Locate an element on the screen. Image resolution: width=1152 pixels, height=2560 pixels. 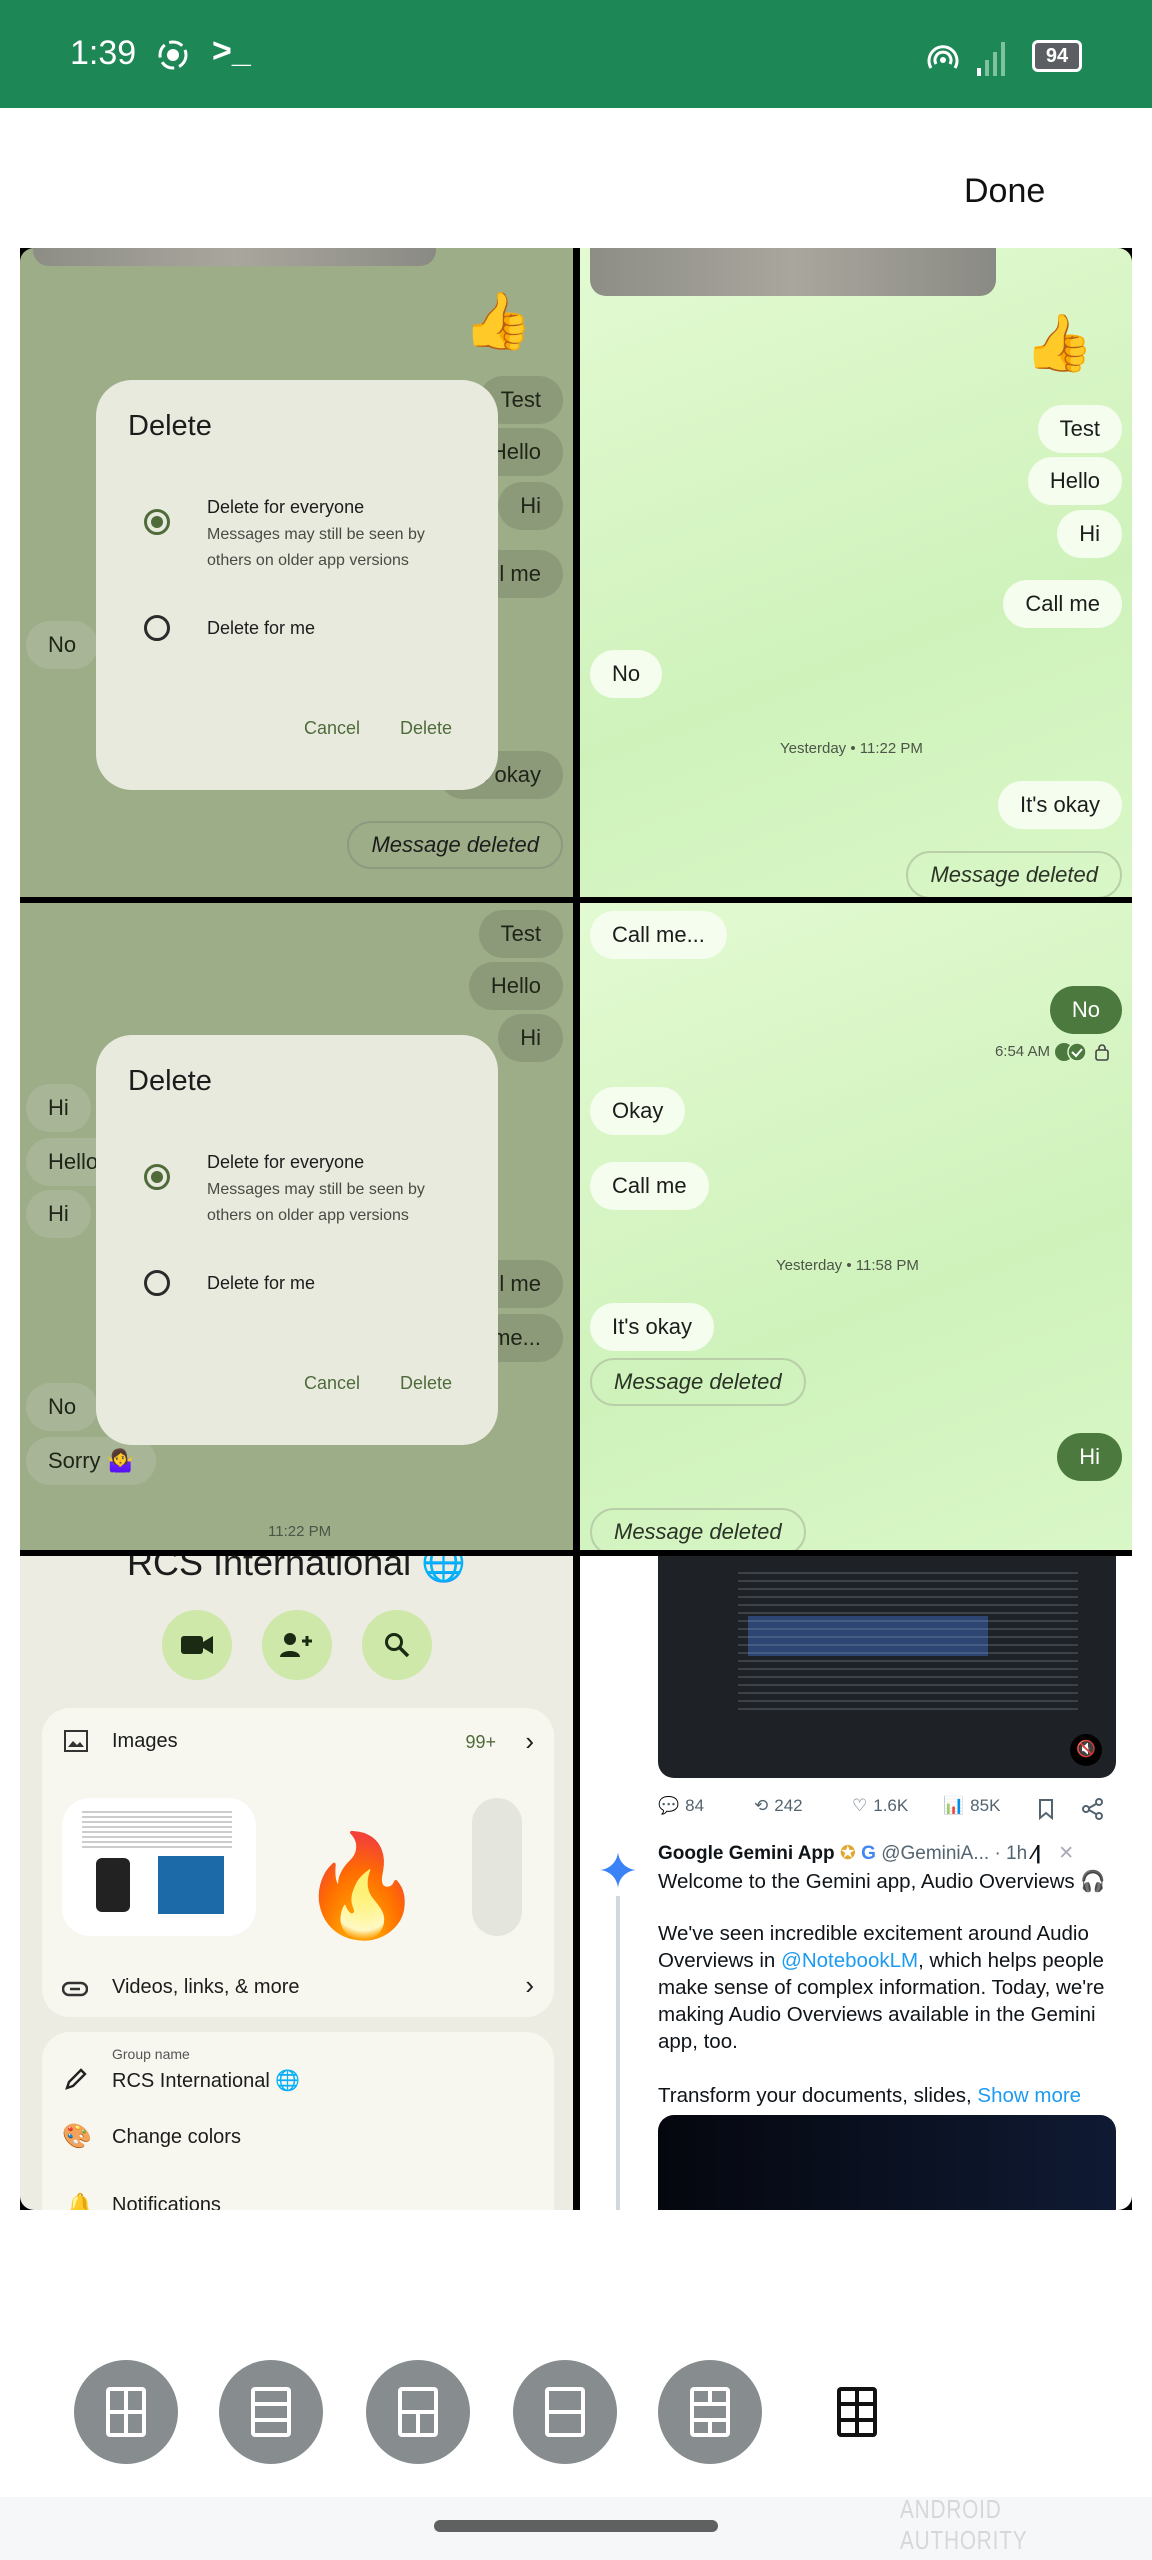
repost-count: ⟲ 242 is located at coordinates (778, 1806).